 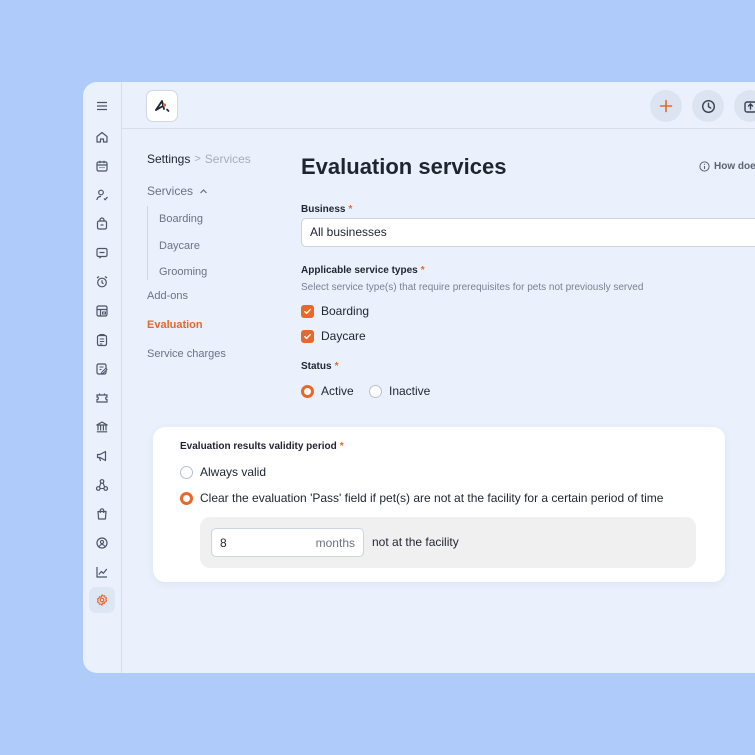 What do you see at coordinates (343, 336) in the screenshot?
I see `checkbox-label: Daycare` at bounding box center [343, 336].